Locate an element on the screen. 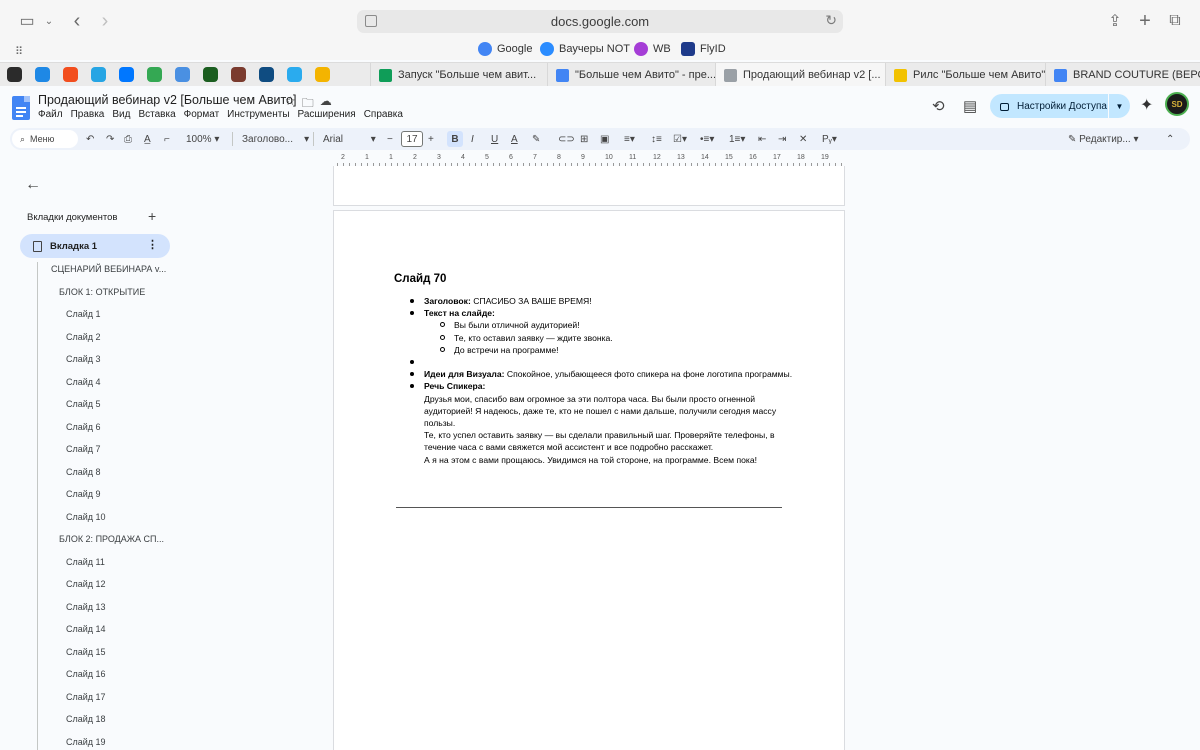 Image resolution: width=1200 pixels, height=750 pixels. avatar: SD is located at coordinates (1177, 104).